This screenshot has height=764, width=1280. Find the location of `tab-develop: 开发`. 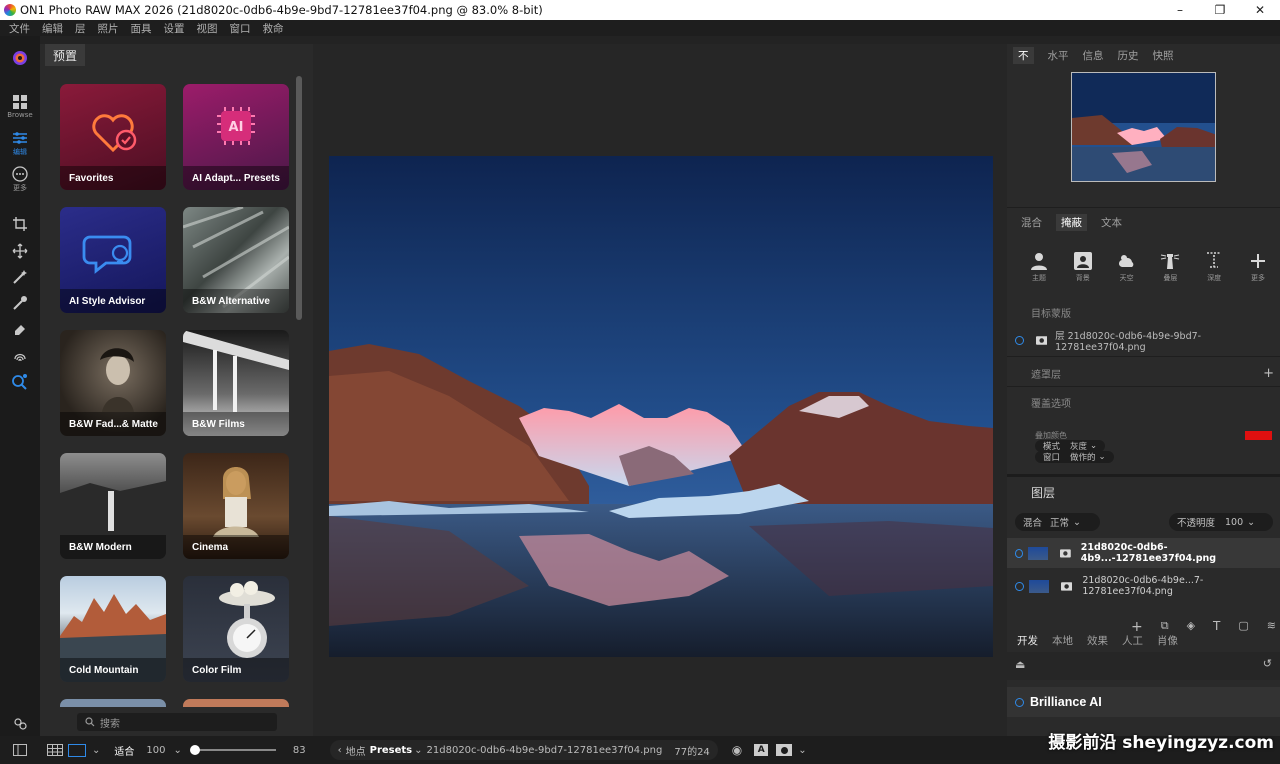

tab-develop: 开发 is located at coordinates (1027, 640).